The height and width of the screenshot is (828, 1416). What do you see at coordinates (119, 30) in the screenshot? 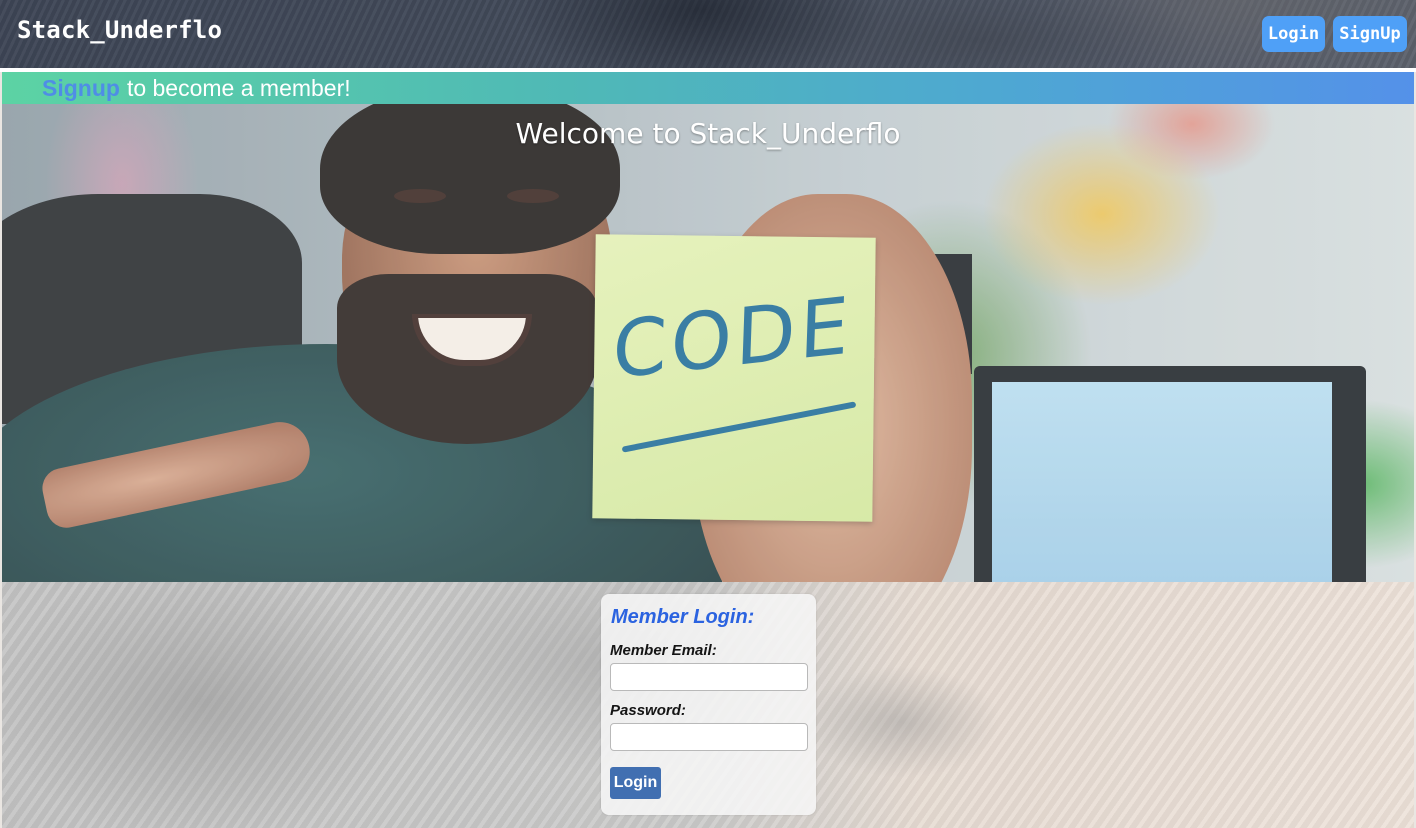
I see `brand-title: Stack_Underflo` at bounding box center [119, 30].